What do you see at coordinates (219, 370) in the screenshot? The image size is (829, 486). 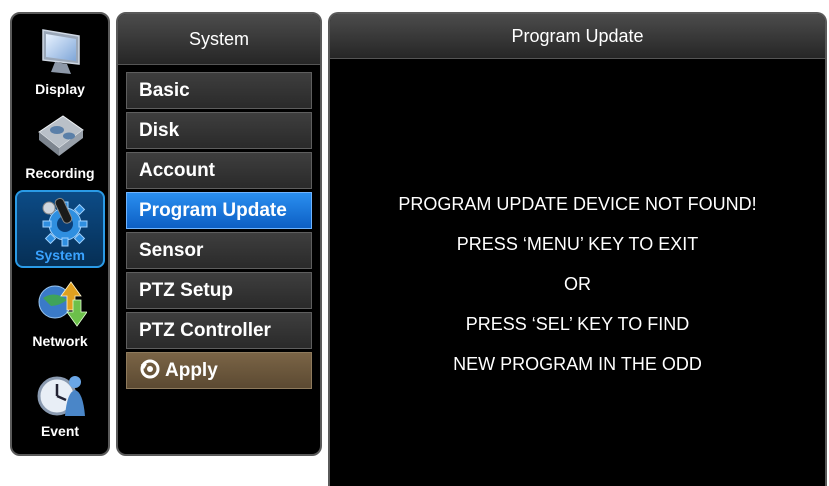 I see `apply-button: Apply` at bounding box center [219, 370].